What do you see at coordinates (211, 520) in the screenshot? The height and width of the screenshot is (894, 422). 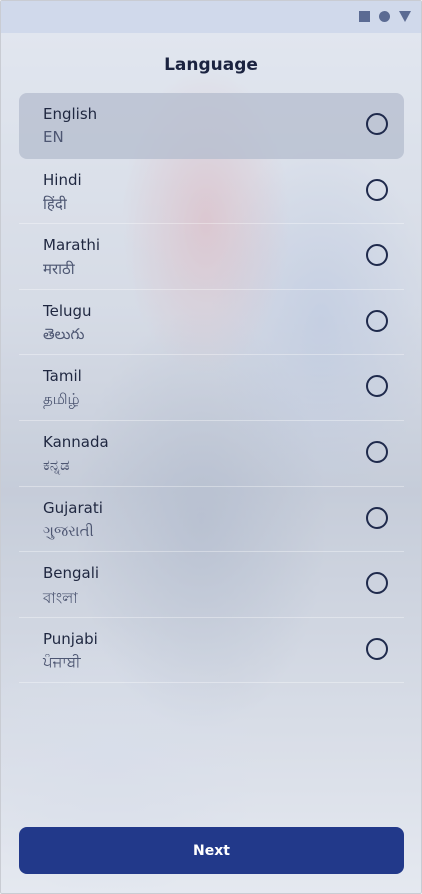 I see `language-item-gujarati: Gujarati ગુજરાતી` at bounding box center [211, 520].